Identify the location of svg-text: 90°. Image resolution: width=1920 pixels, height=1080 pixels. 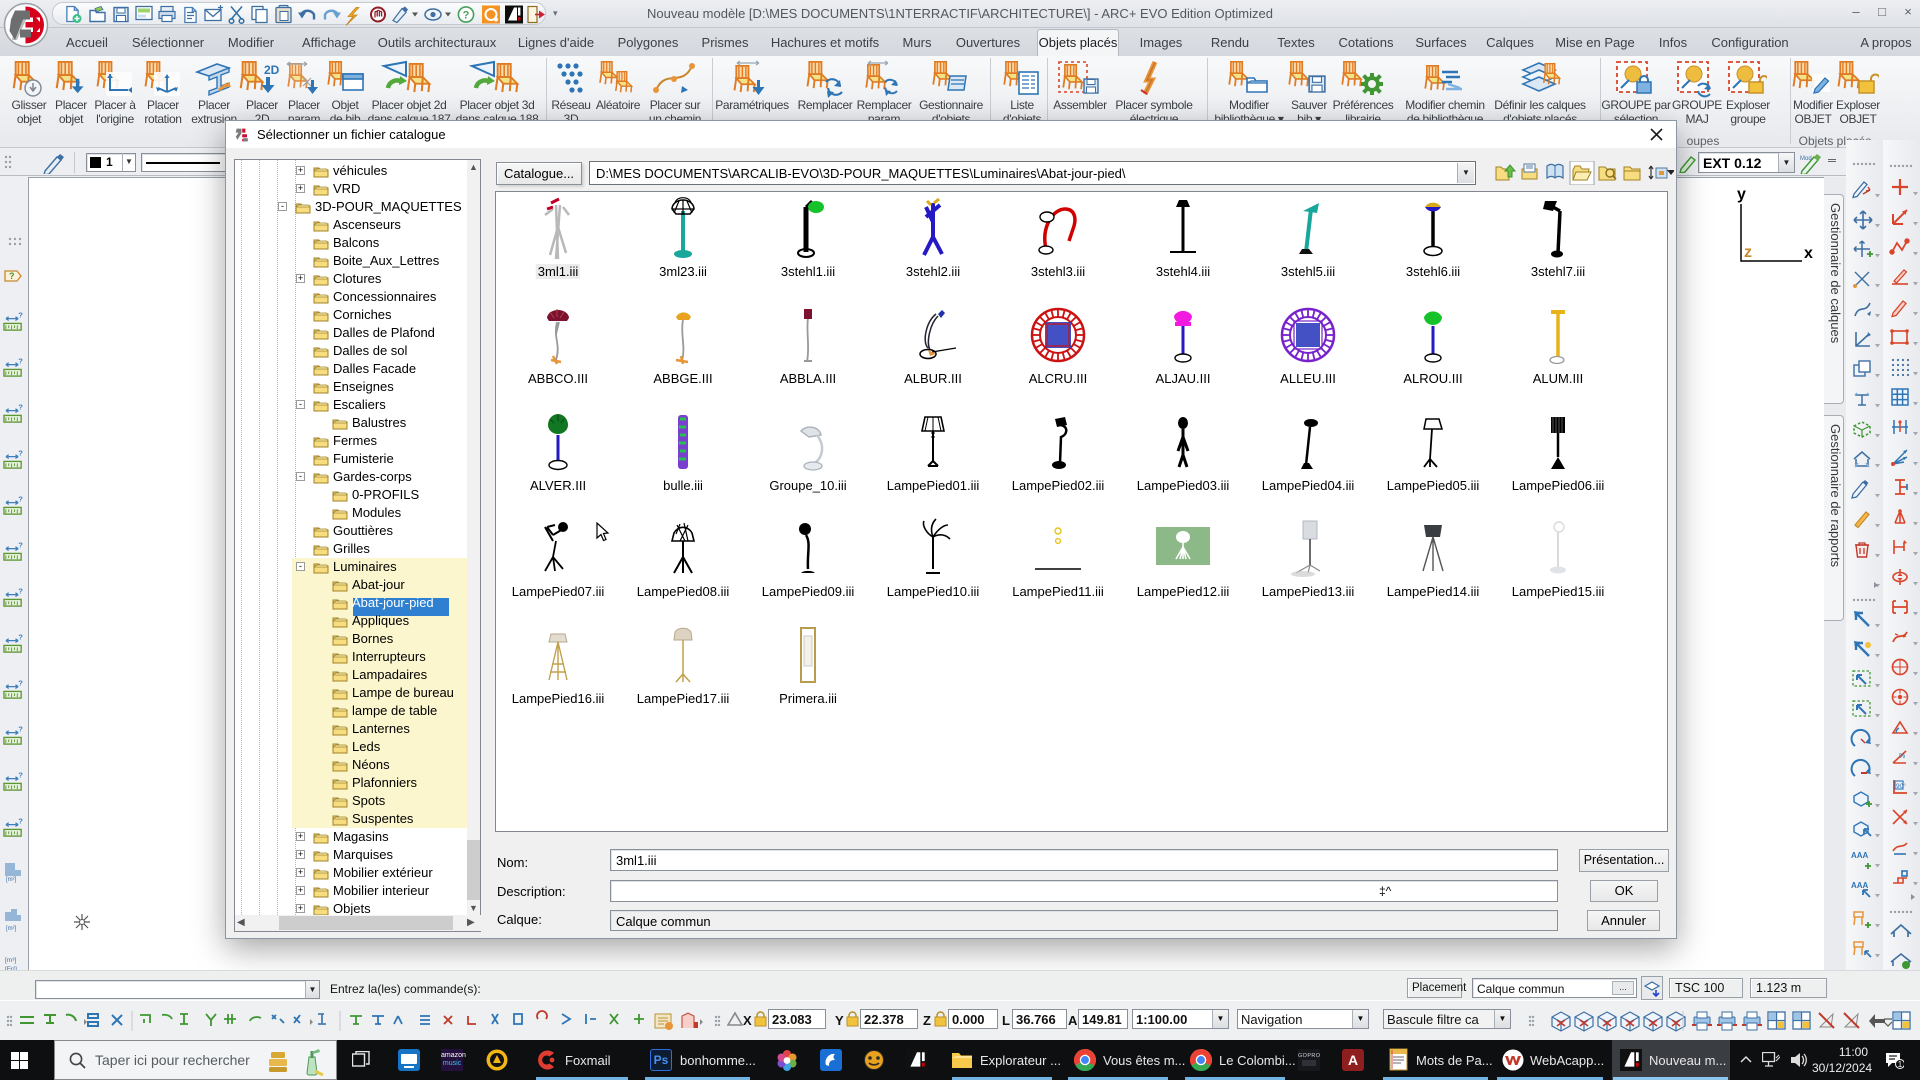
(1901, 786).